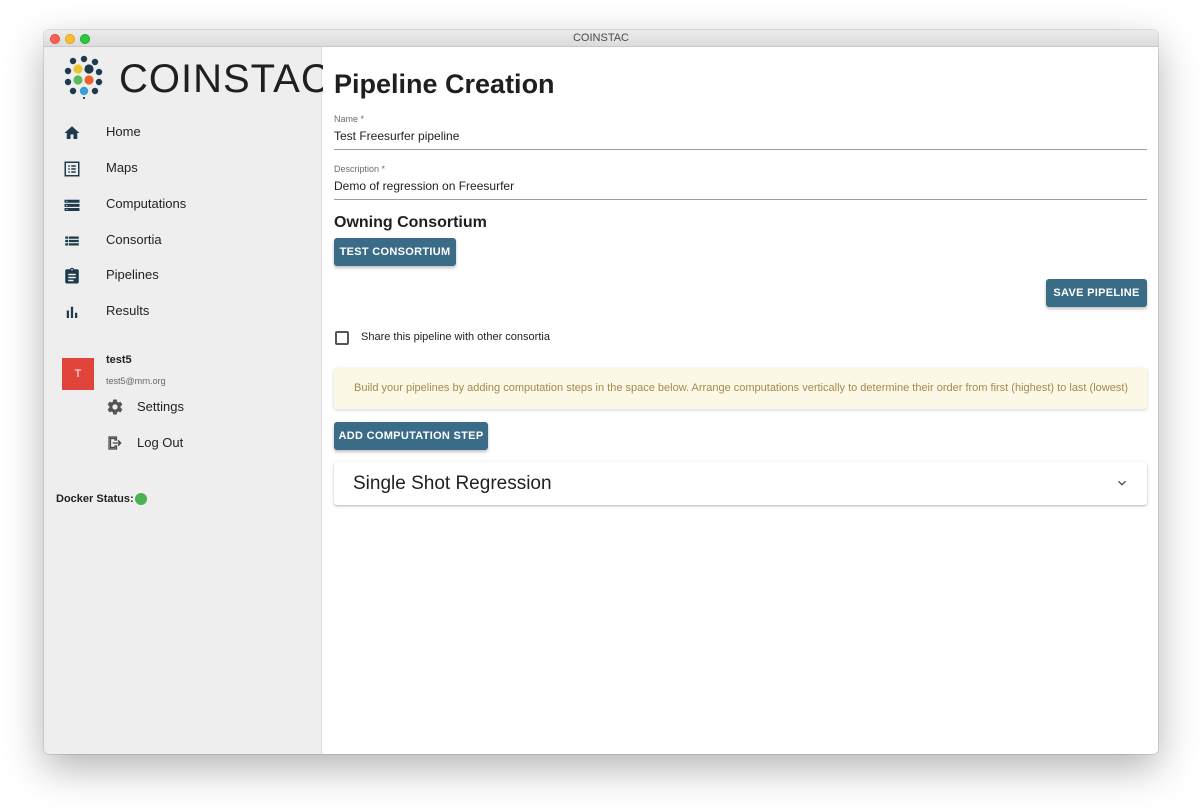 The image size is (1202, 812). I want to click on gear-icon, so click(115, 407).